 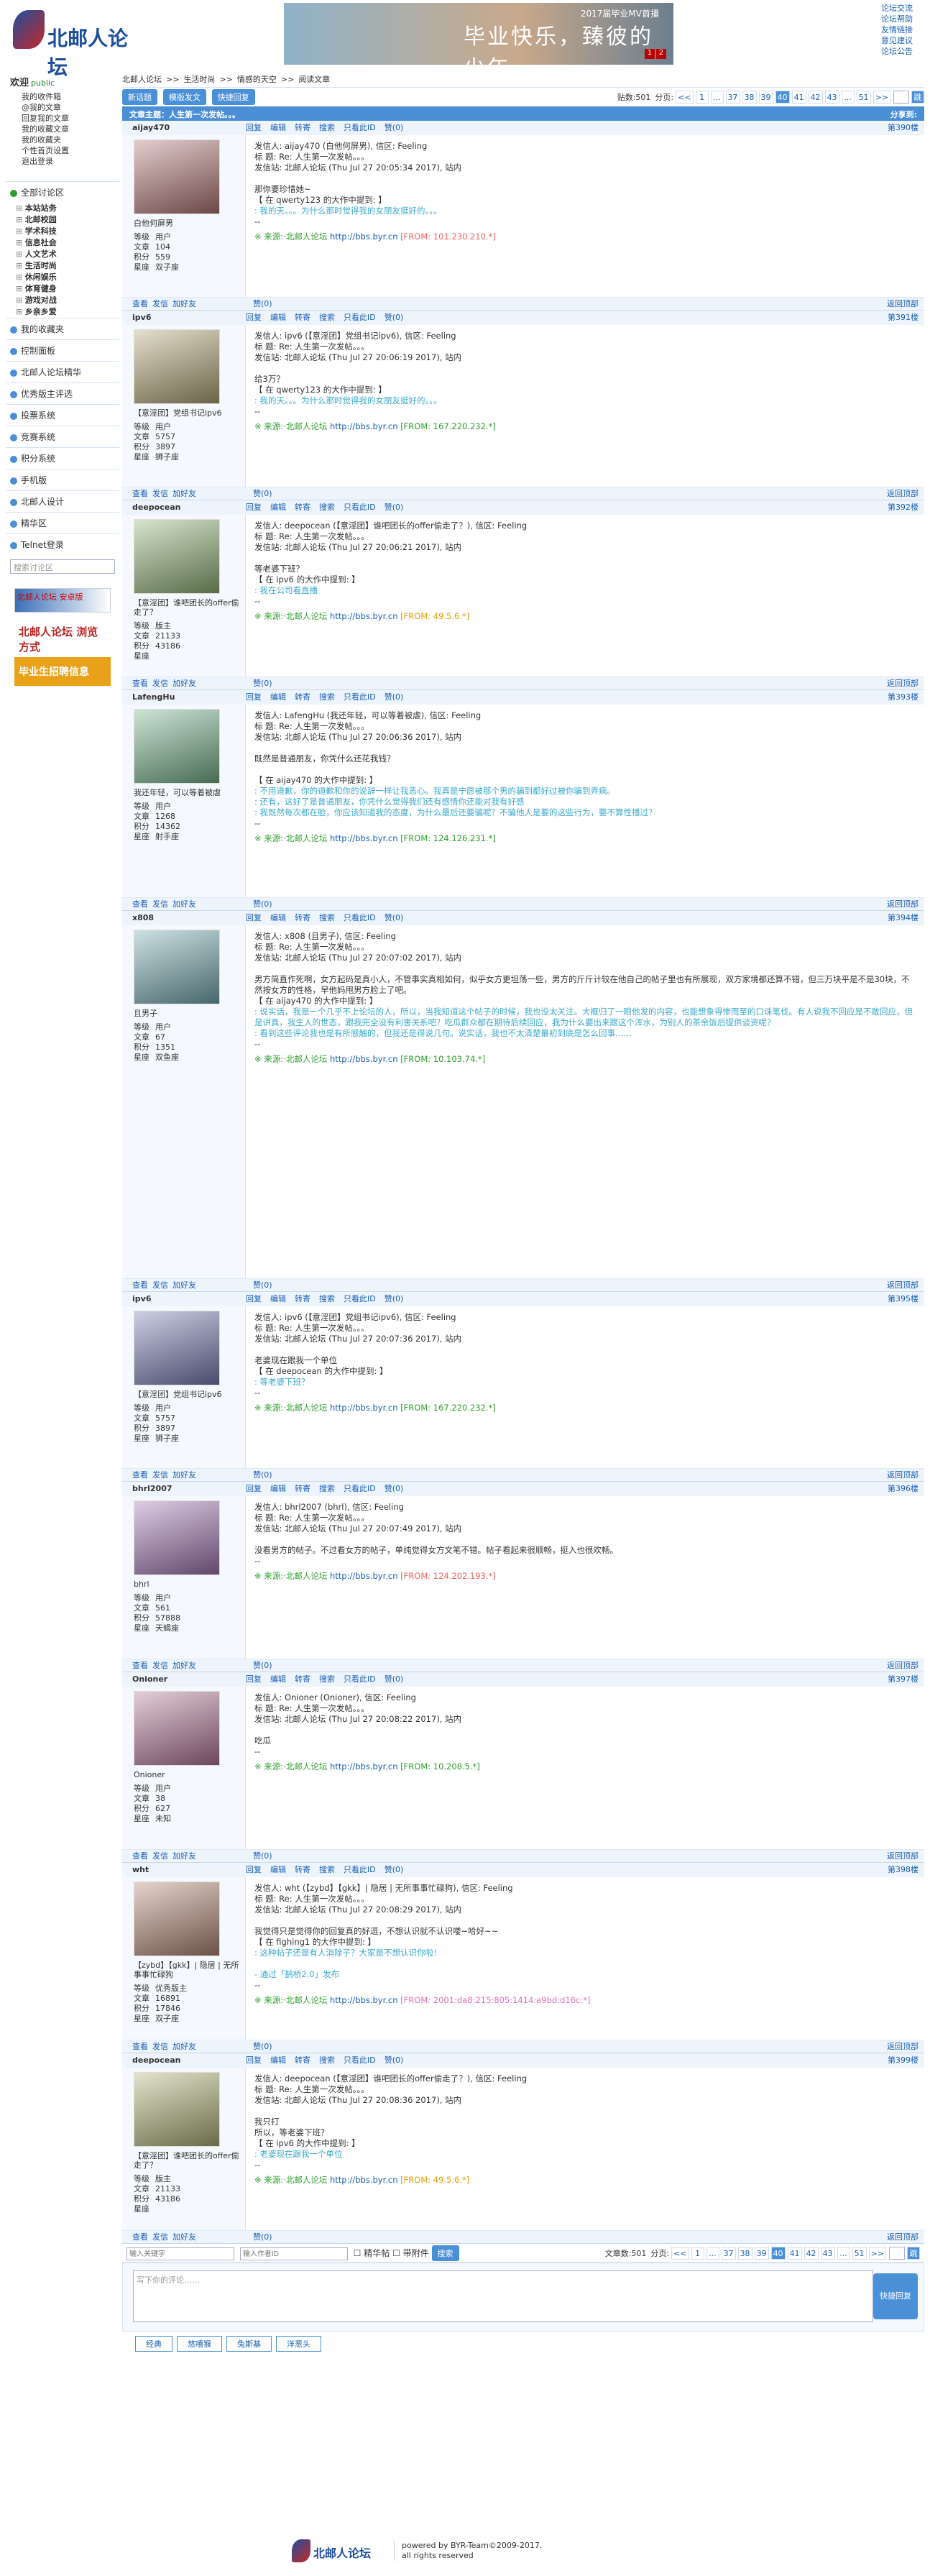 What do you see at coordinates (139, 97) in the screenshot?
I see `new-topic-button: 新话题` at bounding box center [139, 97].